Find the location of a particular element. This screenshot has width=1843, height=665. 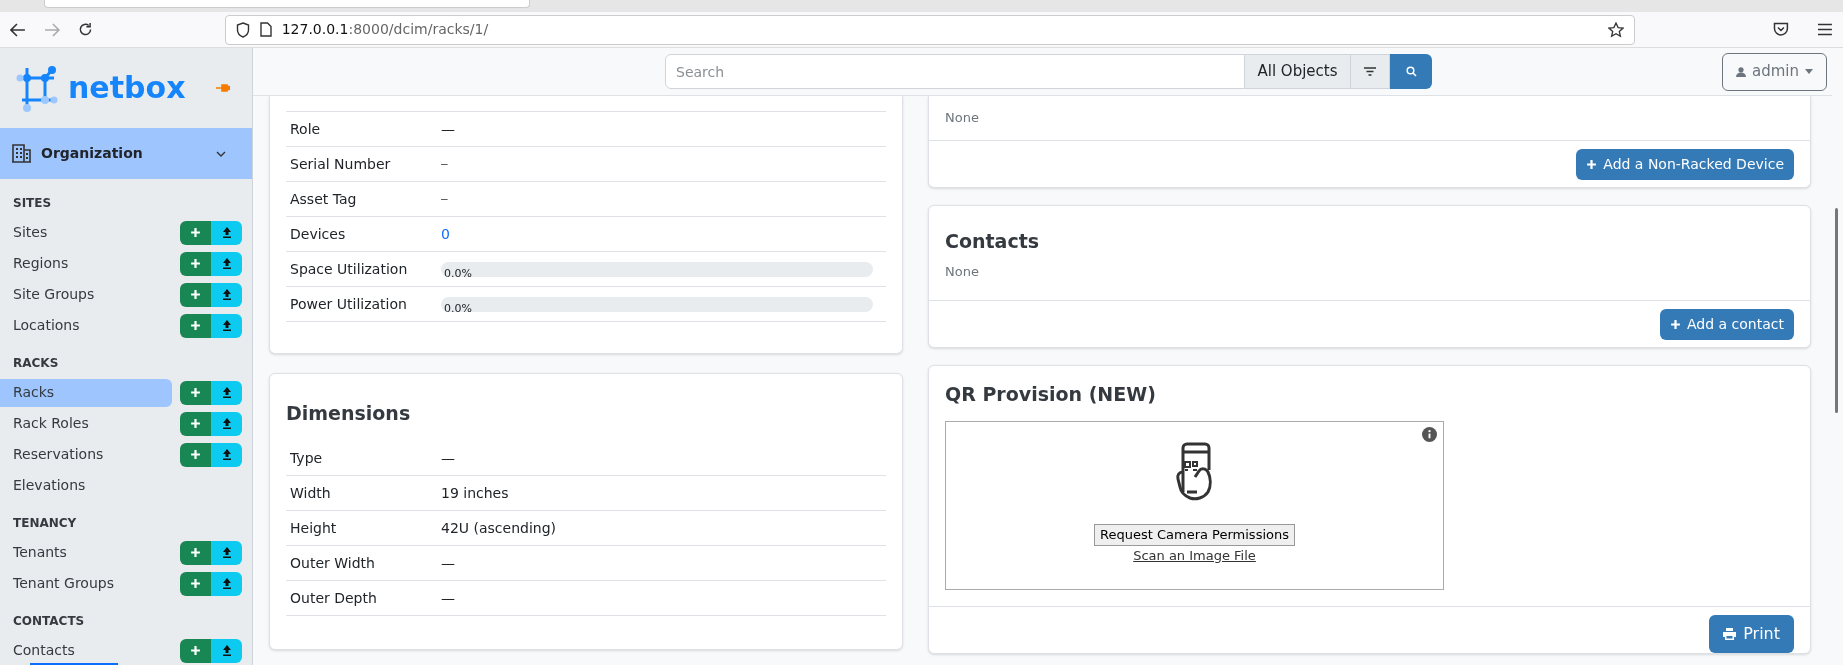

user-menu-button: admin is located at coordinates (1774, 71).